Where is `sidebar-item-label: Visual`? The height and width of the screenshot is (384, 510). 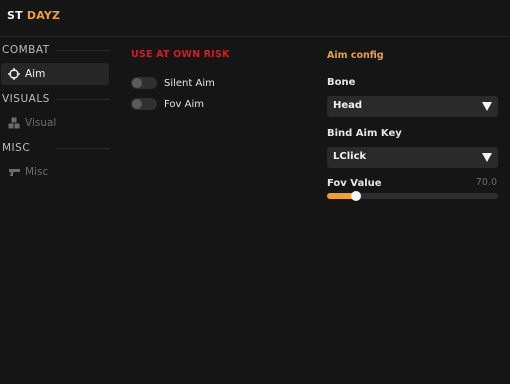 sidebar-item-label: Visual is located at coordinates (41, 123).